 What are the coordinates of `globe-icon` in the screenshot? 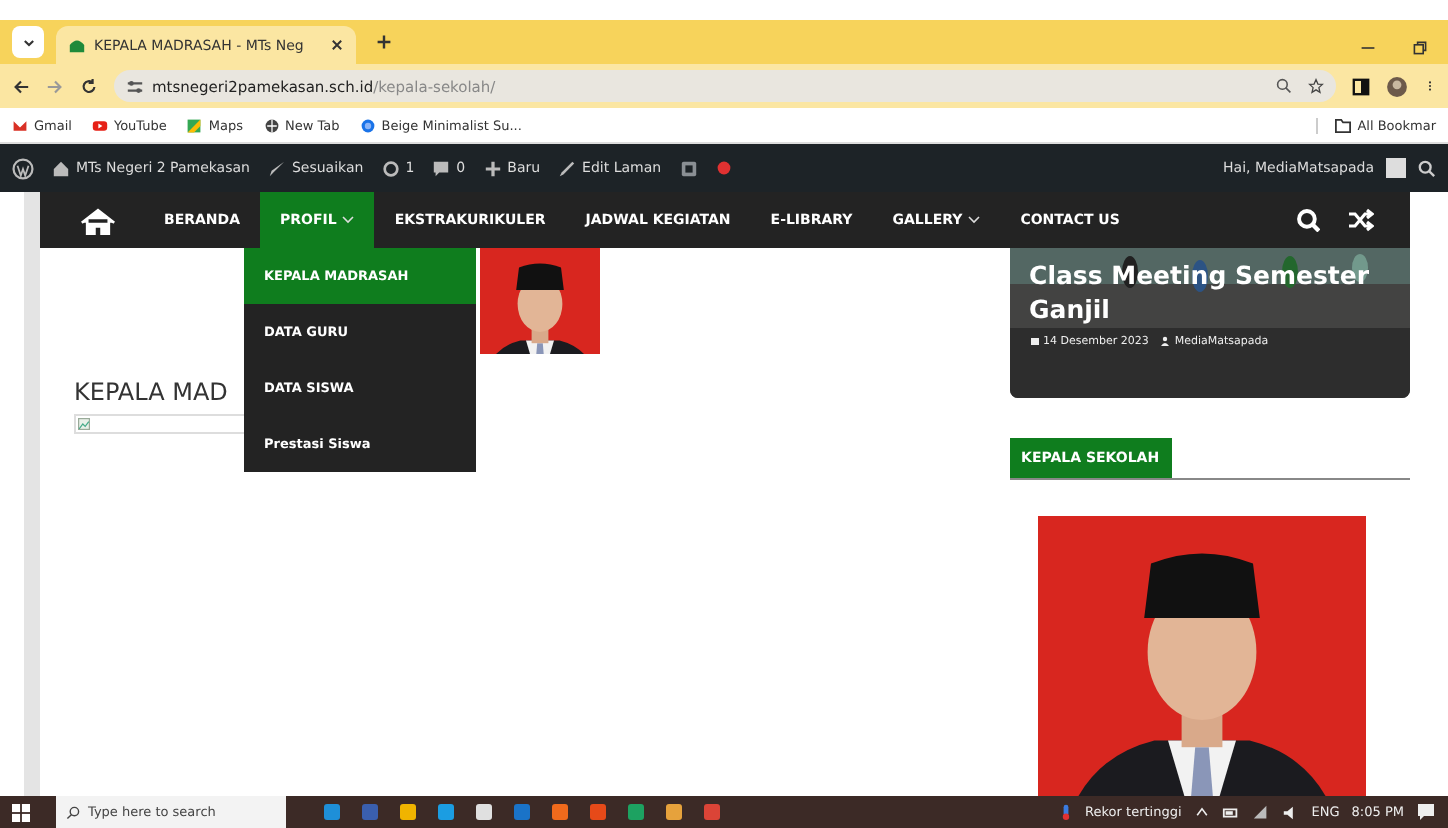 It's located at (271, 125).